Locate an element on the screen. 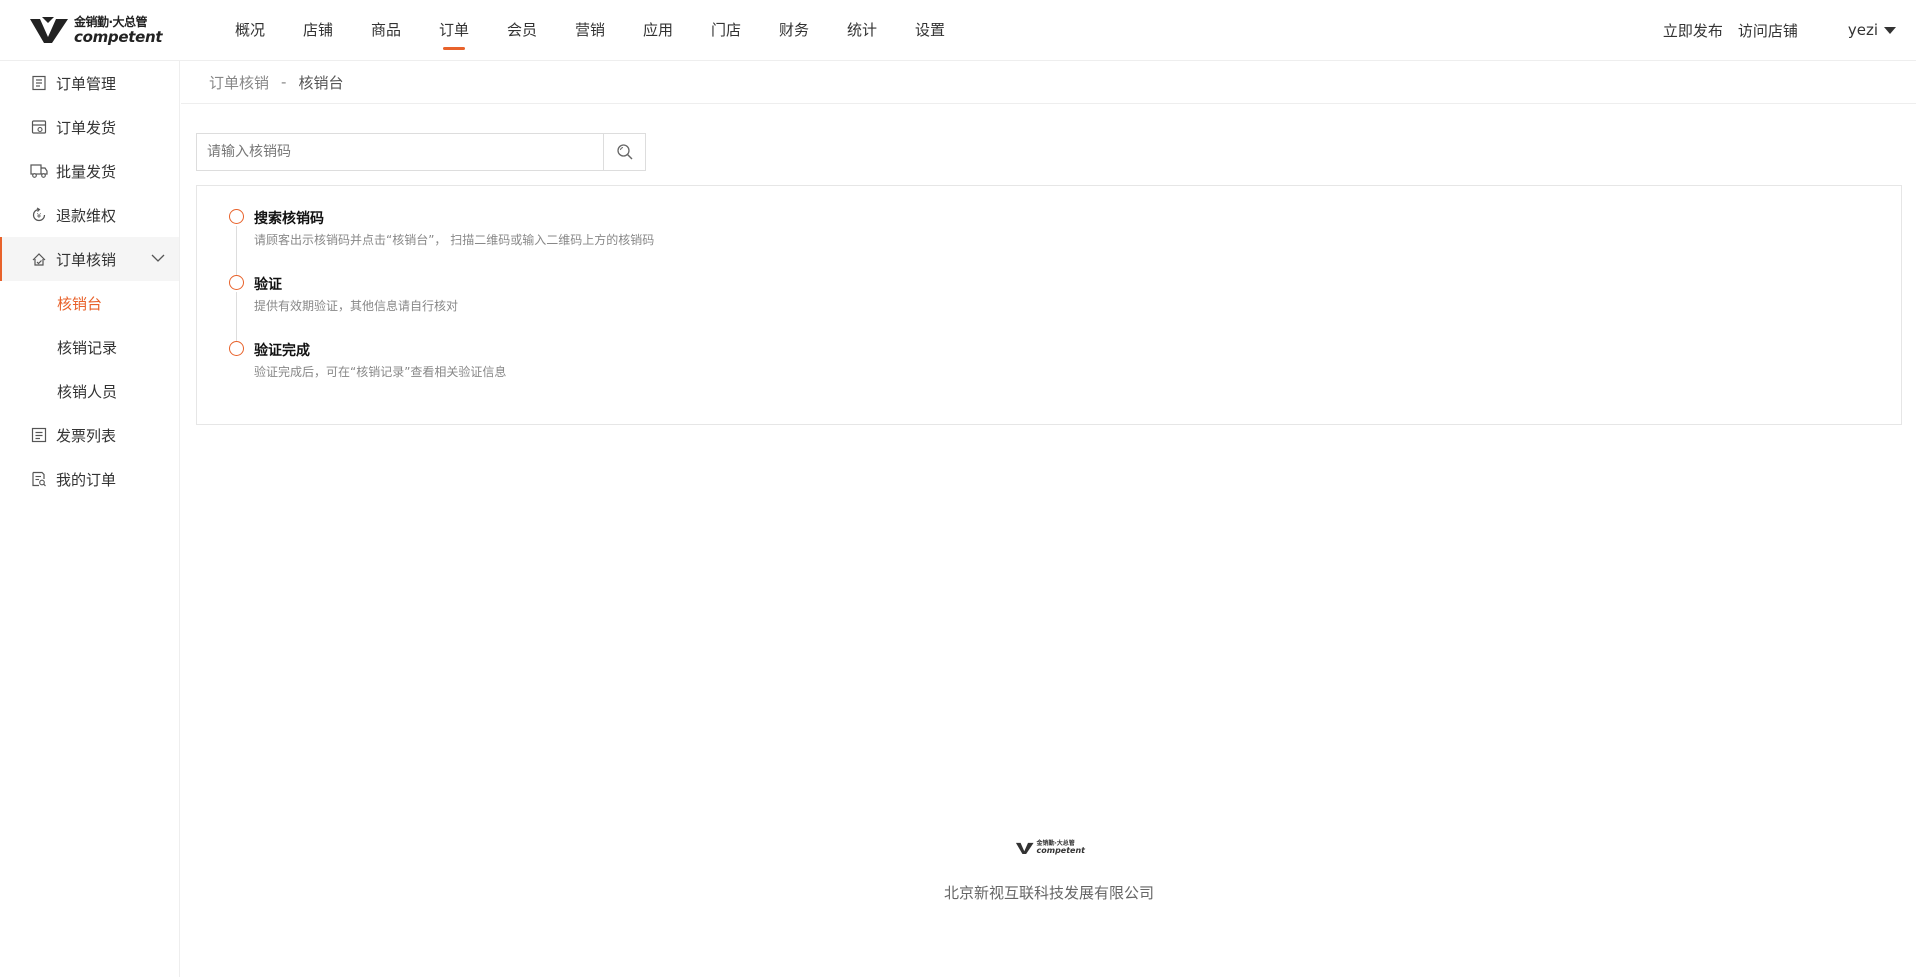  sidebar-item-batch-delivery: 批量发货 is located at coordinates (89, 171).